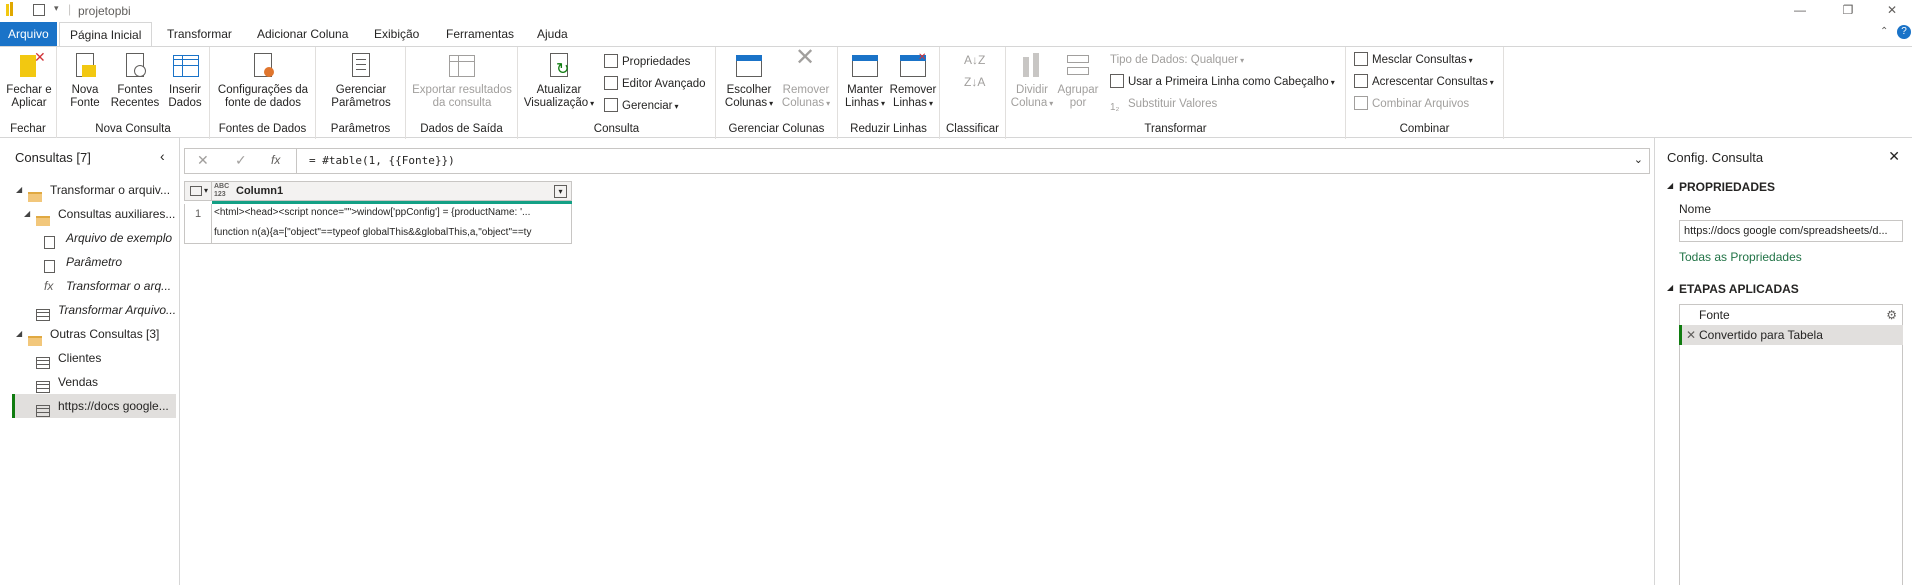 The image size is (1912, 585). I want to click on column-filter-icon: ▾, so click(560, 191).